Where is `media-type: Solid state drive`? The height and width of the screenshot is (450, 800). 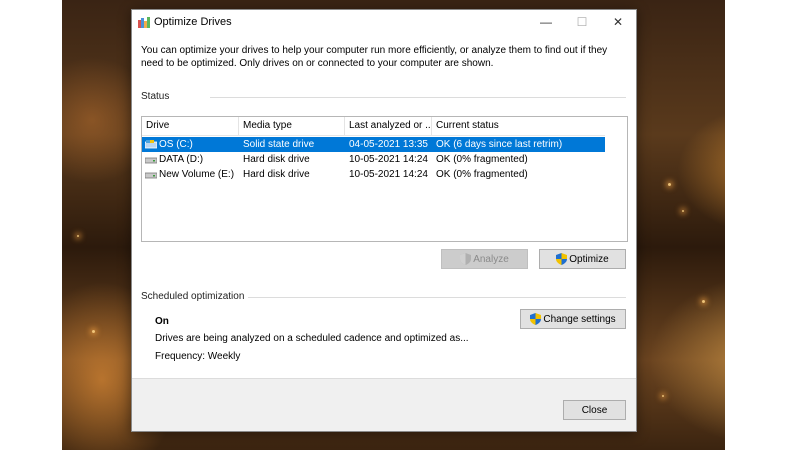 media-type: Solid state drive is located at coordinates (279, 144).